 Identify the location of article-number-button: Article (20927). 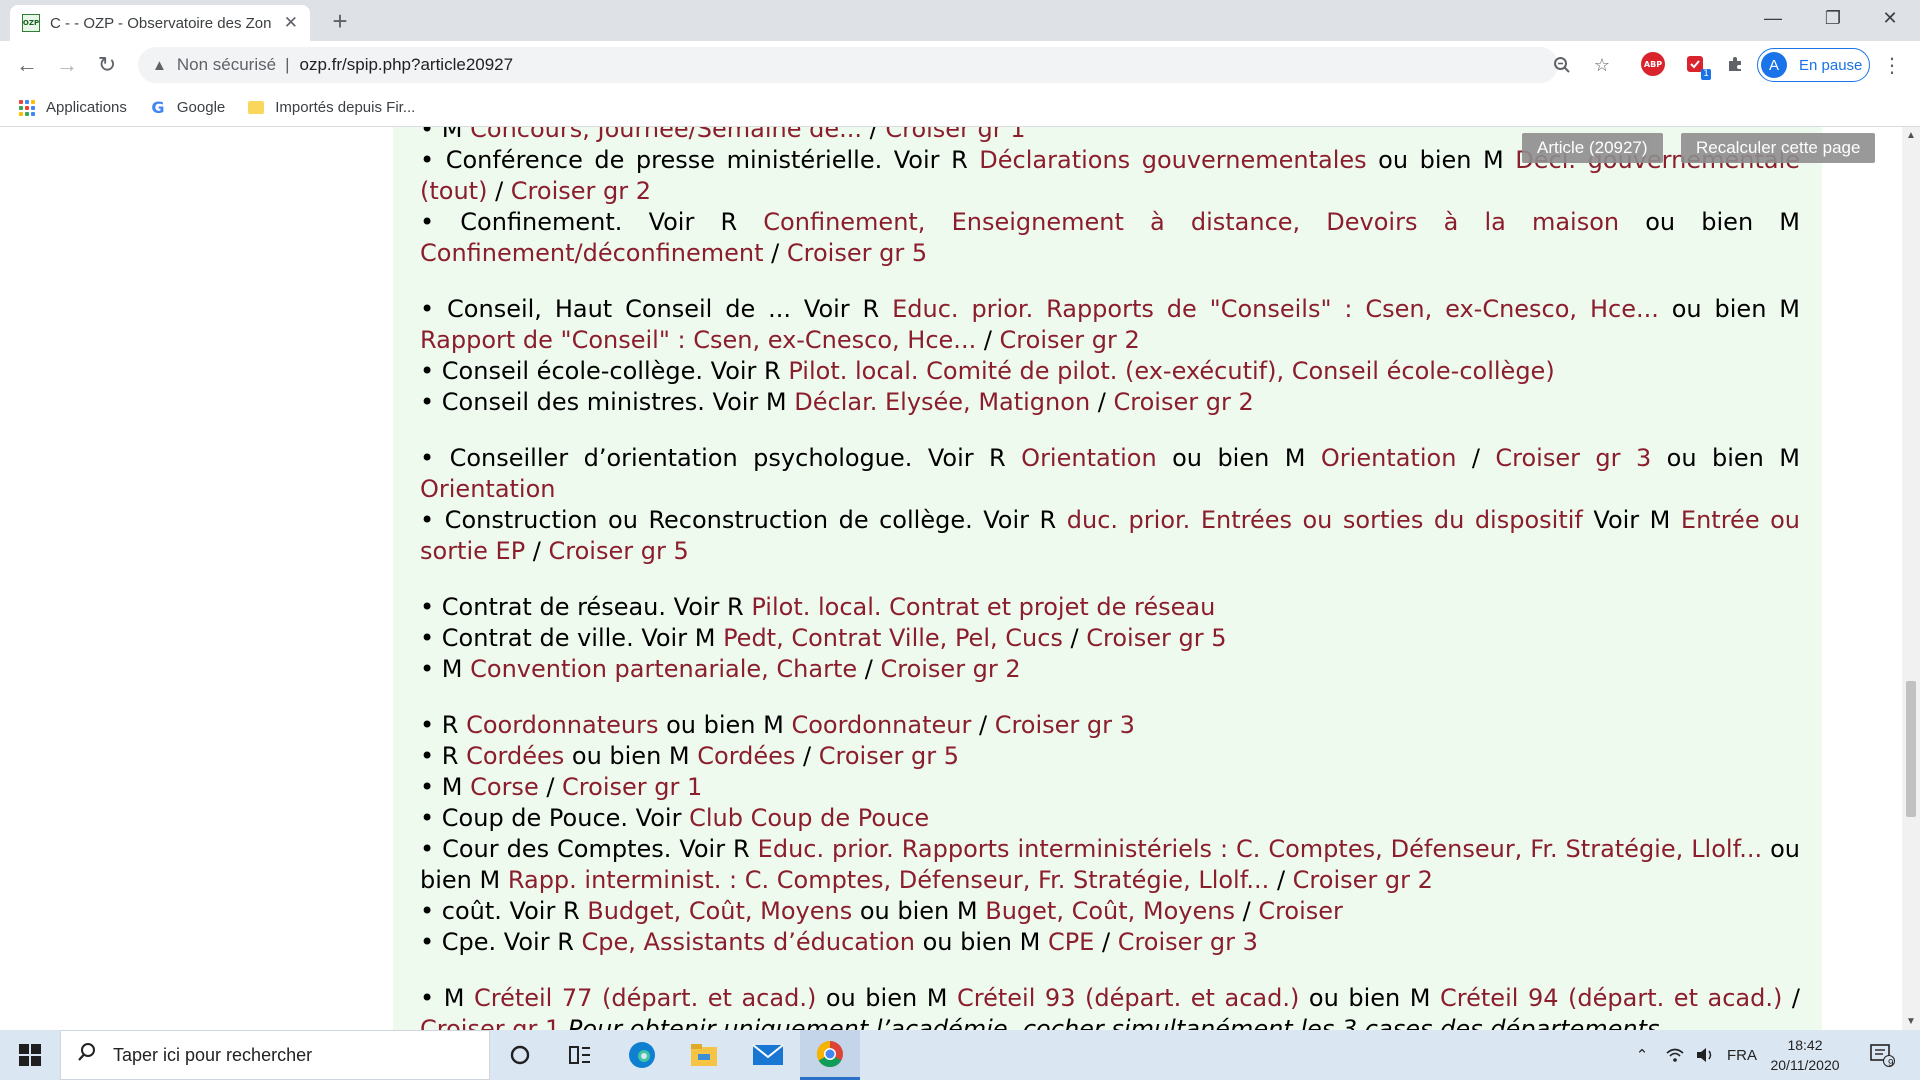
(1592, 148).